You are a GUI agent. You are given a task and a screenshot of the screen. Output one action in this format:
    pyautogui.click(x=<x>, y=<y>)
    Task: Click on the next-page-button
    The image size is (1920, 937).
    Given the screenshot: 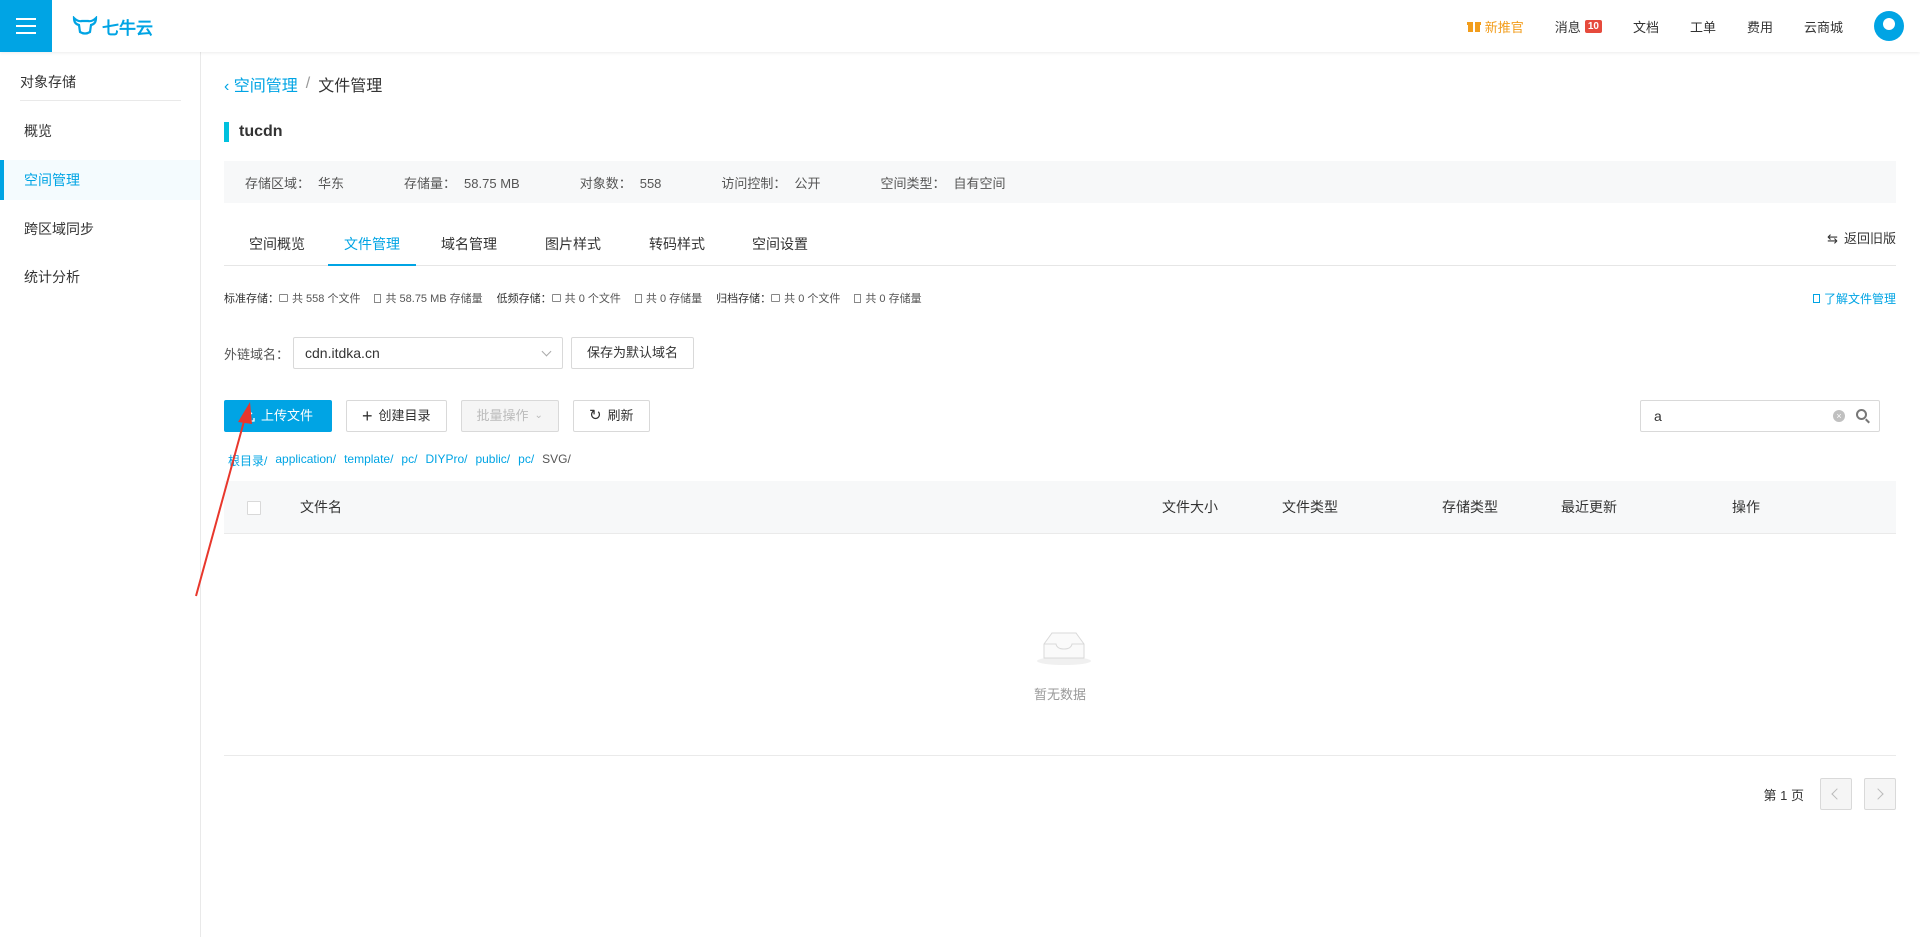 What is the action you would take?
    pyautogui.click(x=1880, y=794)
    